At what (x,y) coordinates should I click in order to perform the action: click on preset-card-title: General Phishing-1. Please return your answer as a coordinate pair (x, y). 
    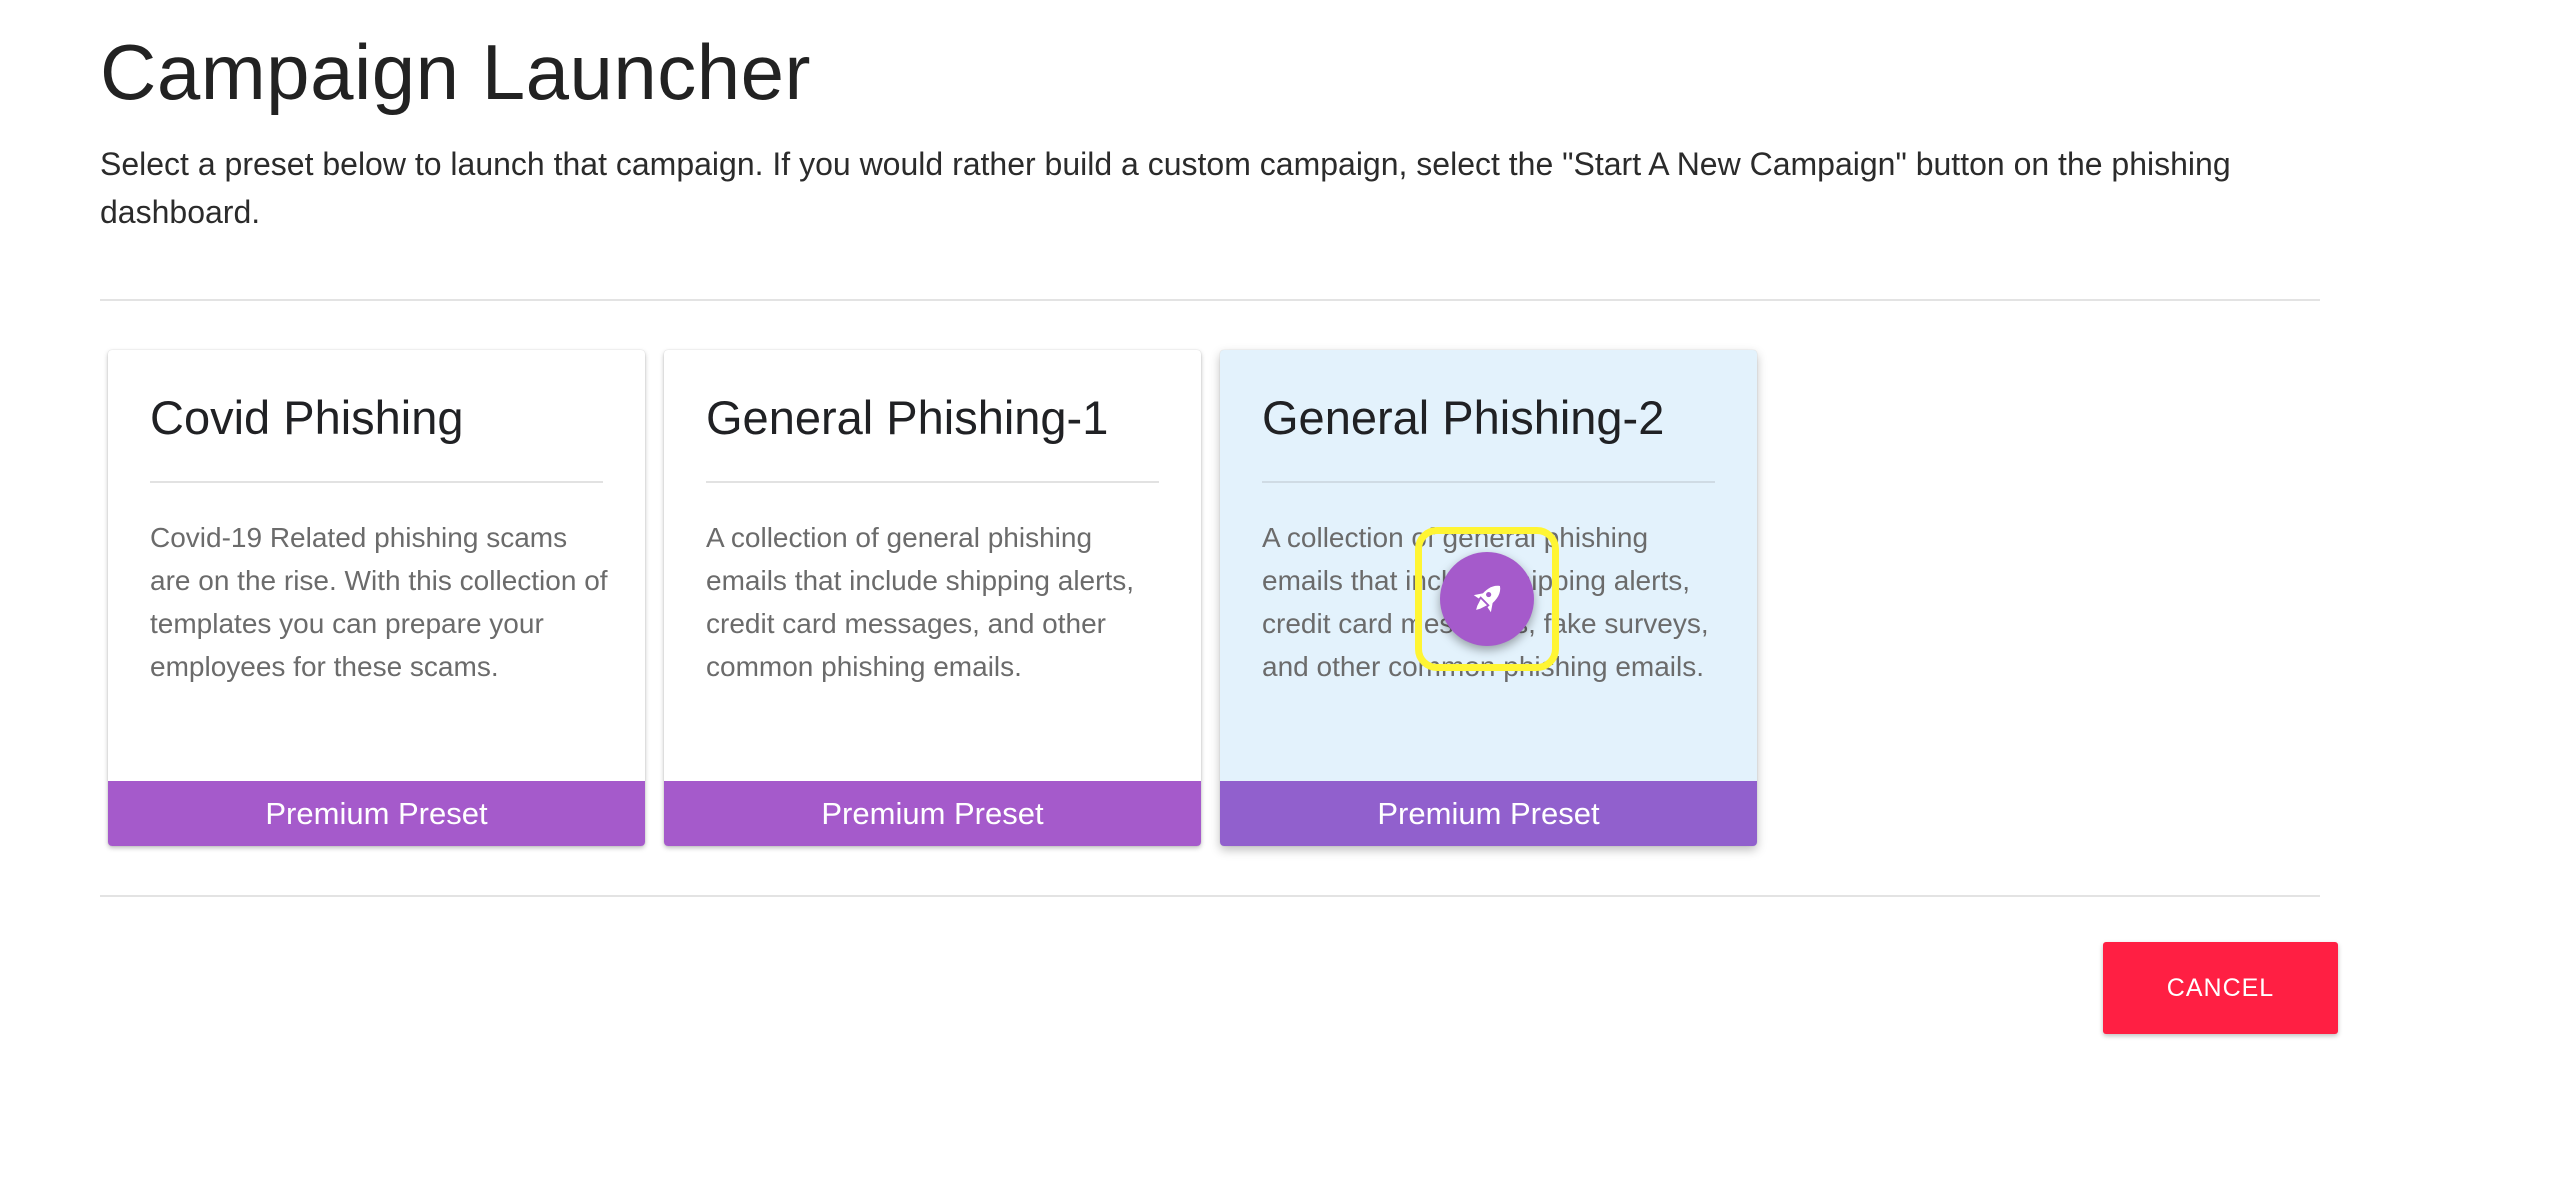
    Looking at the image, I should click on (907, 417).